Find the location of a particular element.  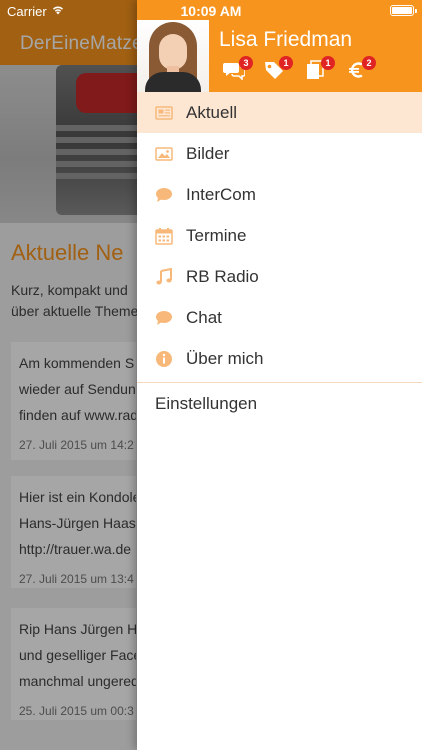

tag-icon: 1 is located at coordinates (278, 68).